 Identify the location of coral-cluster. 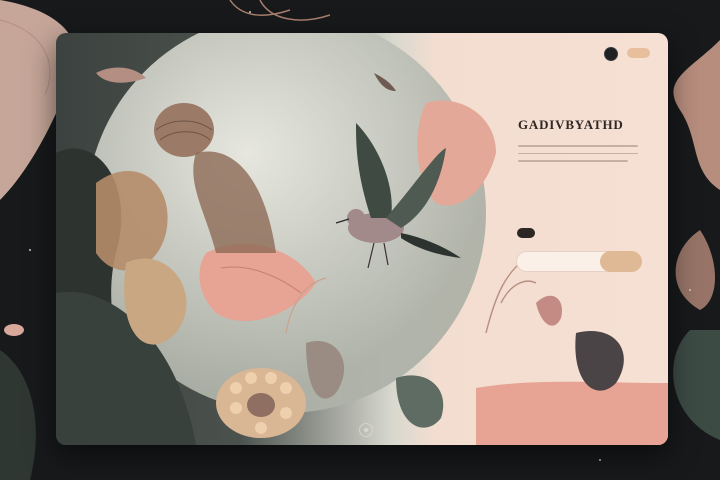
(261, 403).